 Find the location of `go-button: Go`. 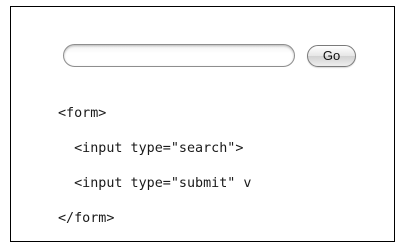

go-button: Go is located at coordinates (331, 55).